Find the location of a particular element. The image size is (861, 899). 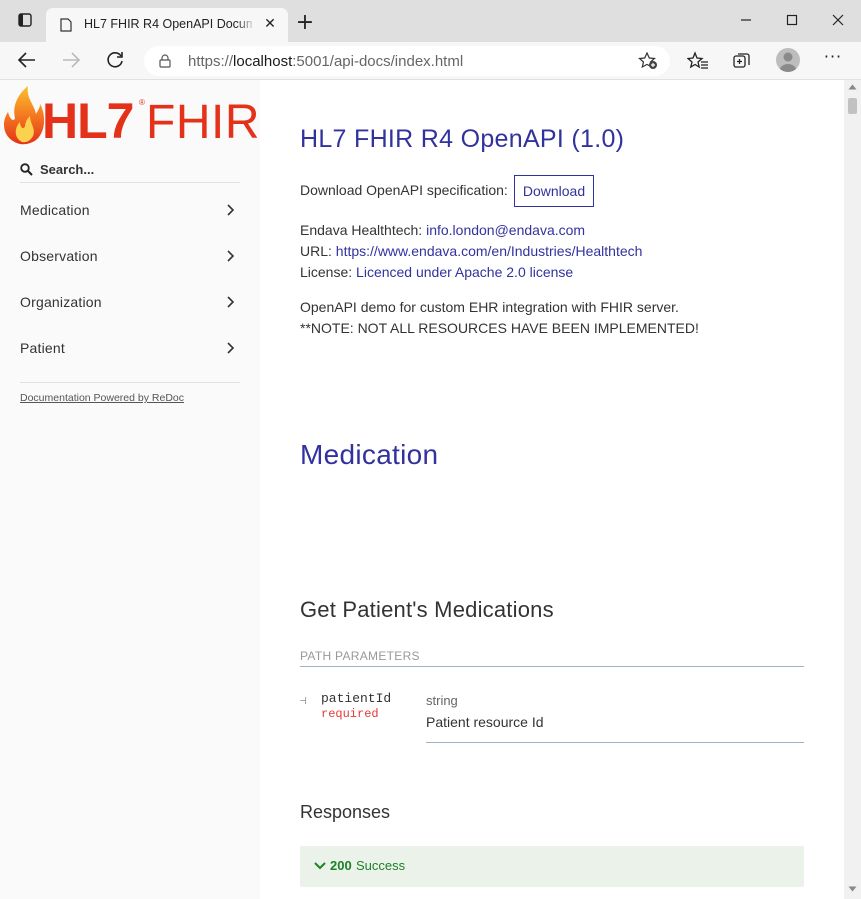

sidebar-item-label: Medication is located at coordinates (55, 210).